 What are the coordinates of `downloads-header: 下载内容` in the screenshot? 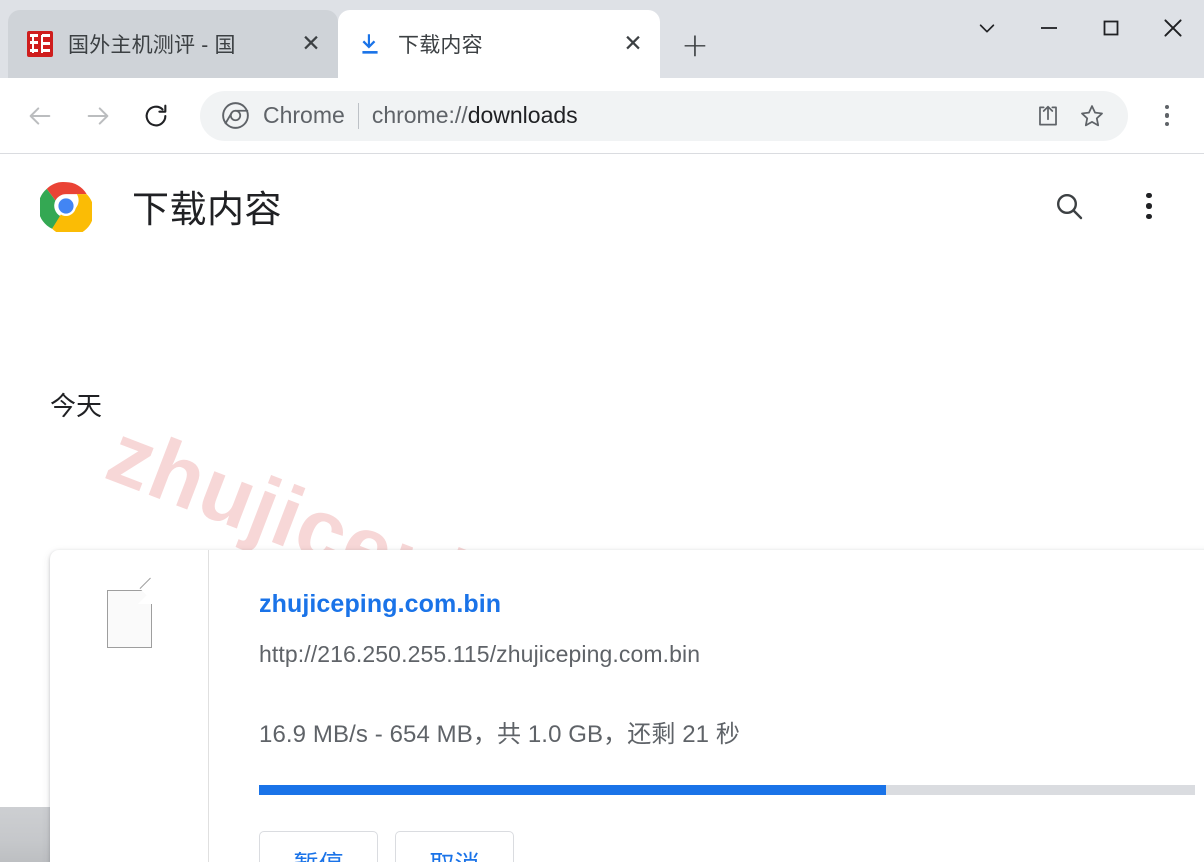 It's located at (602, 206).